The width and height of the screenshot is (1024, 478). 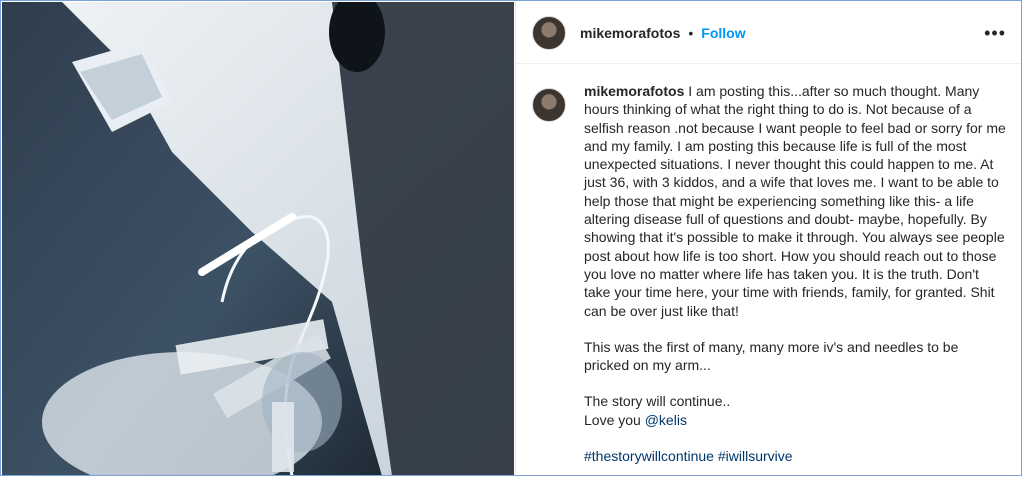 I want to click on caption-paragraph-3: The story will continue.. Love you @kelis, so click(x=795, y=410).